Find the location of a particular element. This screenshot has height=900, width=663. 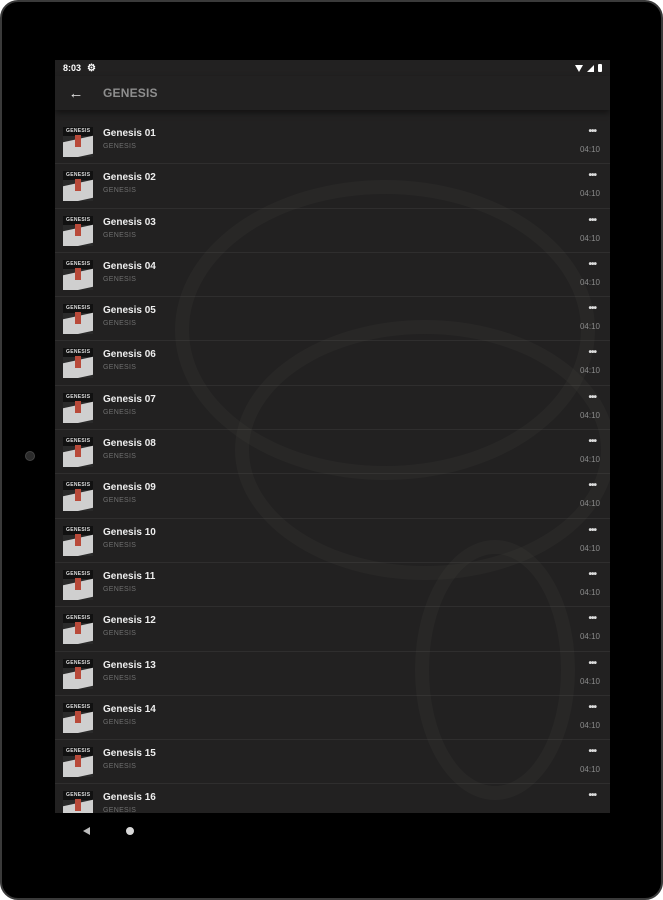

list-item: GENESIS Genesis 06 GENESIS ••• 04:10 is located at coordinates (332, 363).